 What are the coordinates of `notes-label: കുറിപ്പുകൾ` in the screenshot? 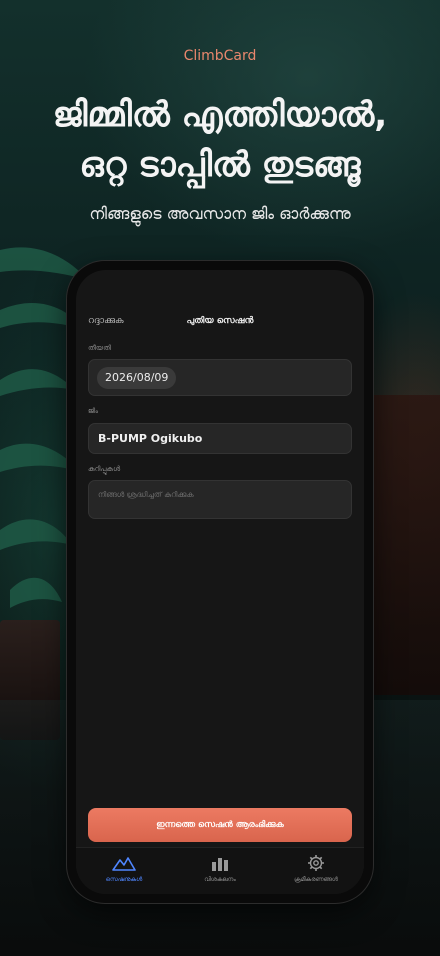 It's located at (104, 469).